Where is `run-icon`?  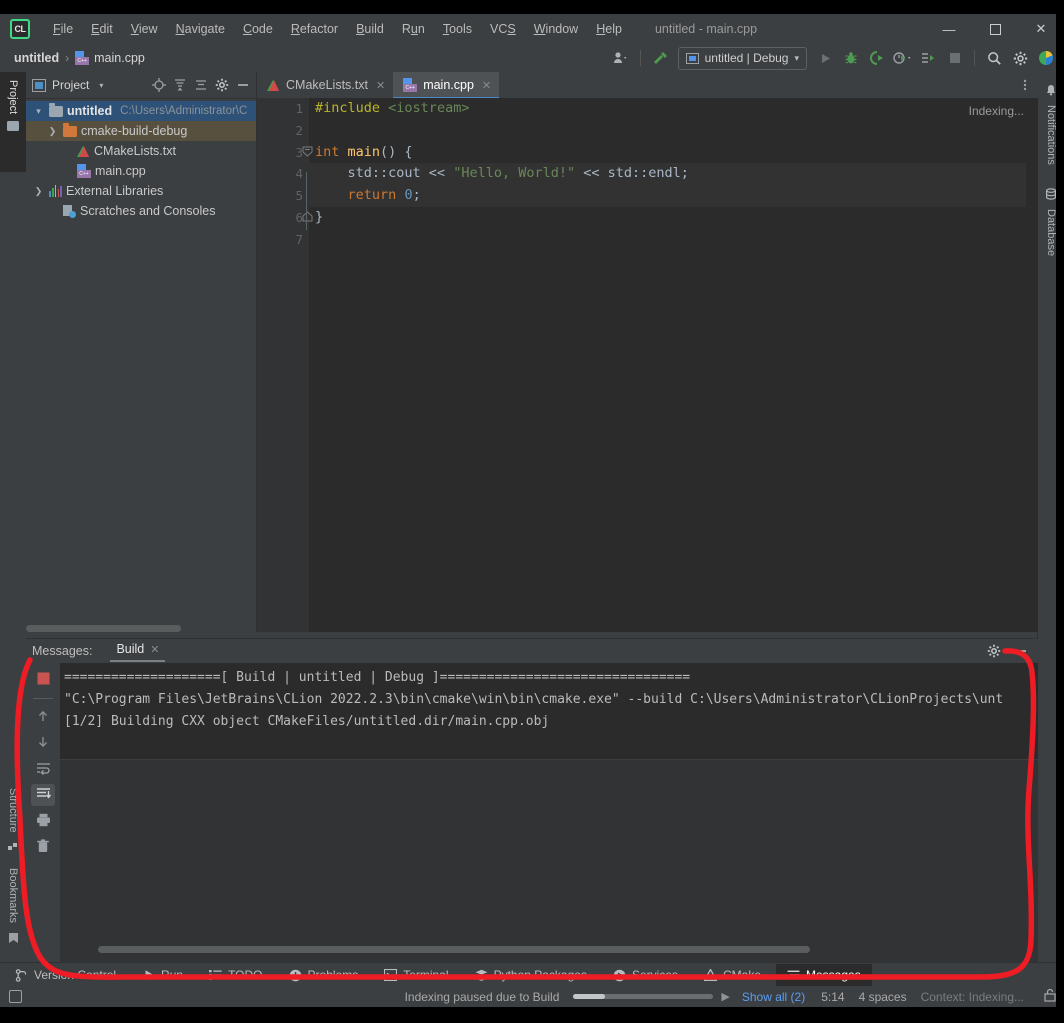 run-icon is located at coordinates (825, 58).